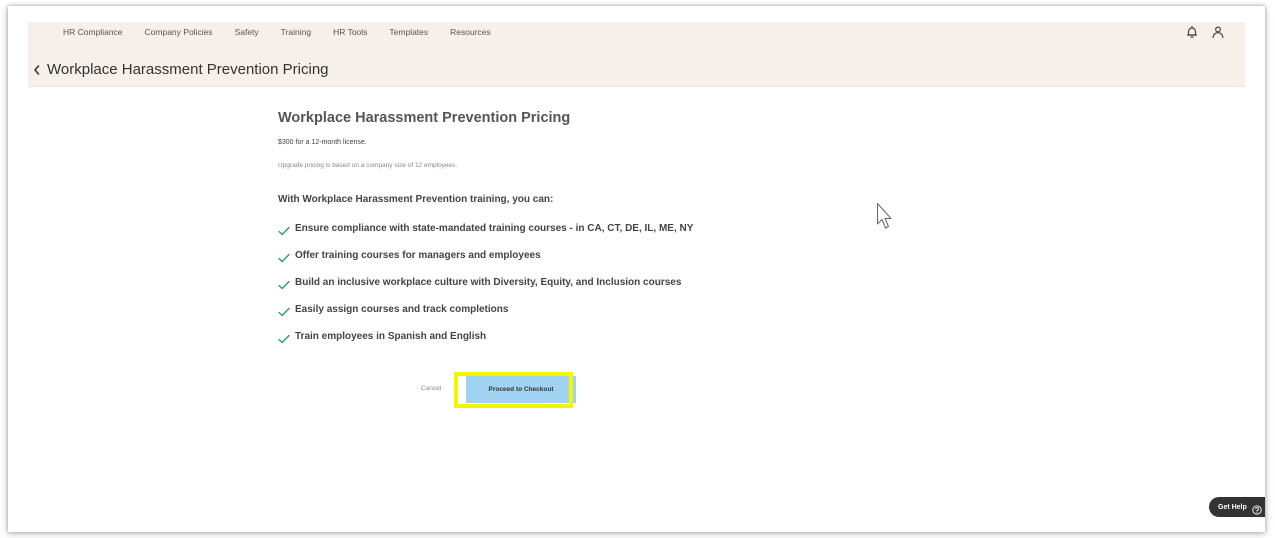 This screenshot has height=538, width=1275. What do you see at coordinates (37, 70) in the screenshot?
I see `chevron-left-icon` at bounding box center [37, 70].